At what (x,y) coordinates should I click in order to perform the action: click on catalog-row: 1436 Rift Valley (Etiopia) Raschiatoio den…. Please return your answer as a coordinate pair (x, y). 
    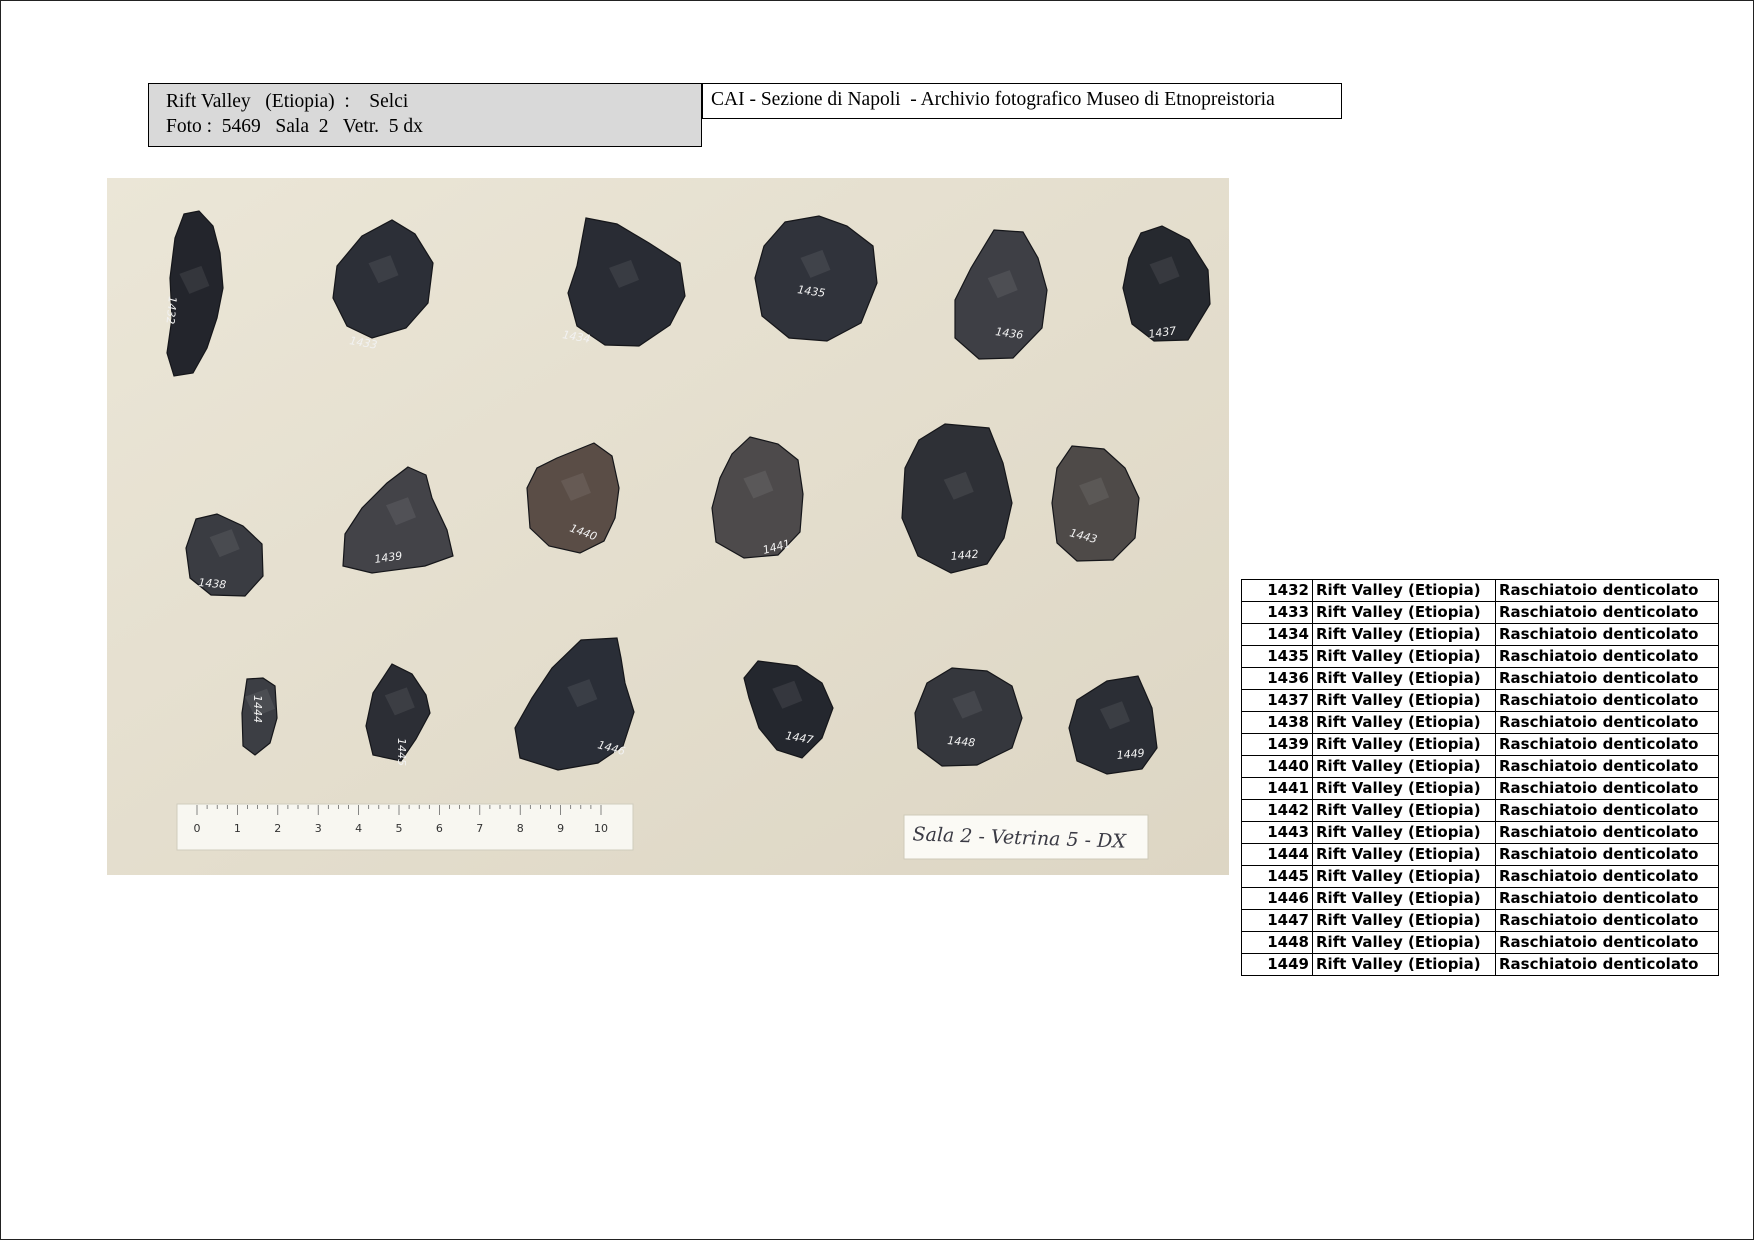
    Looking at the image, I should click on (1480, 678).